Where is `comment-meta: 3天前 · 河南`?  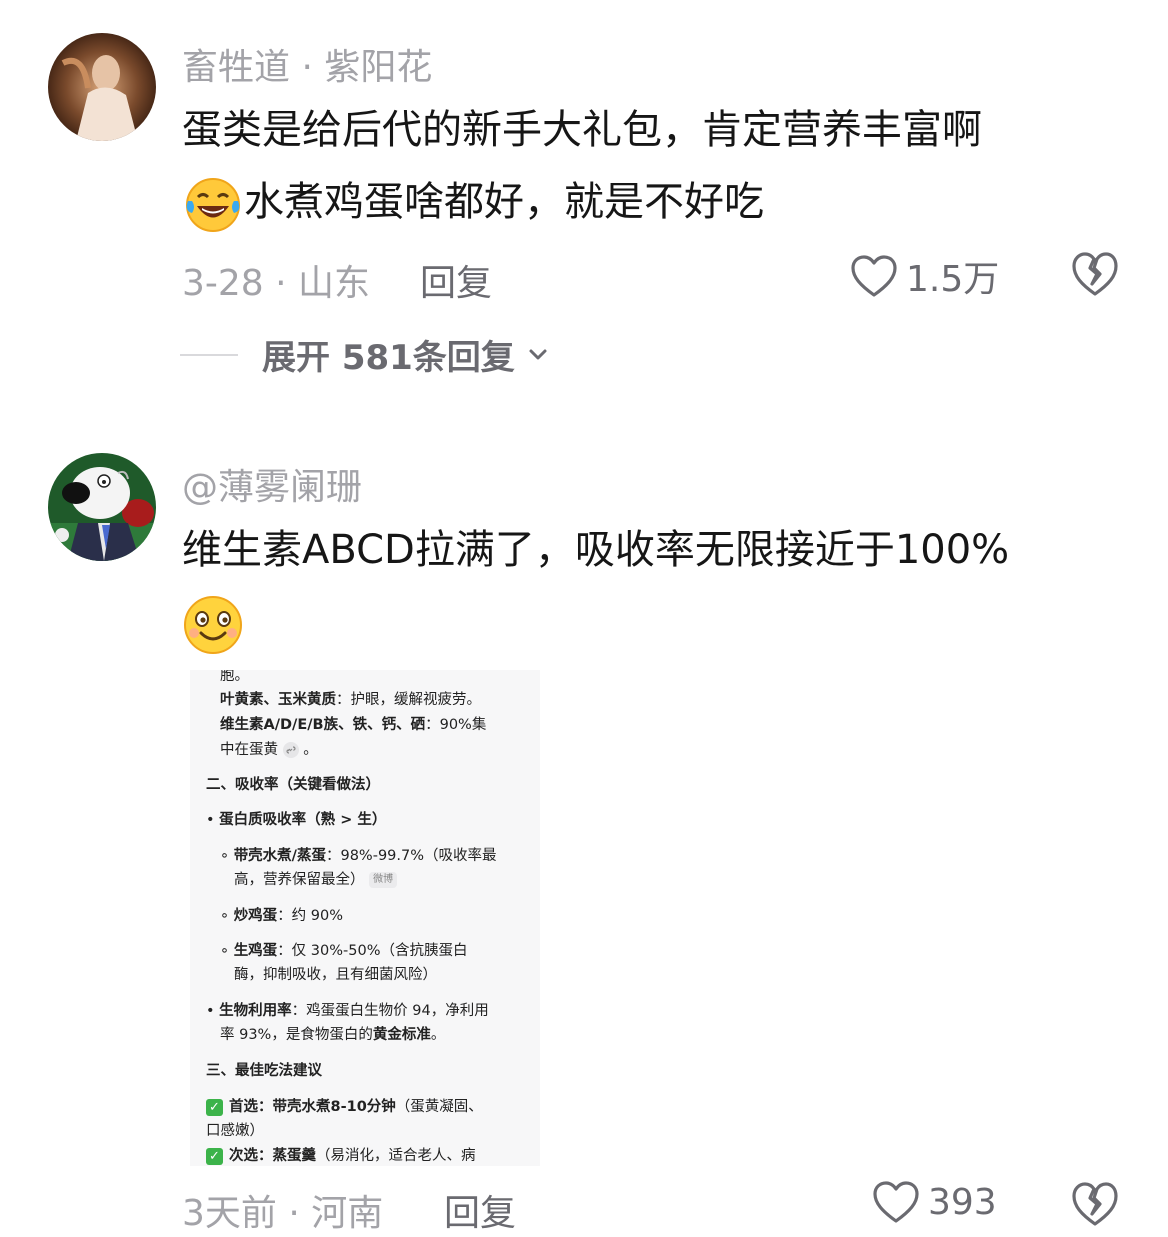 comment-meta: 3天前 · 河南 is located at coordinates (283, 1213).